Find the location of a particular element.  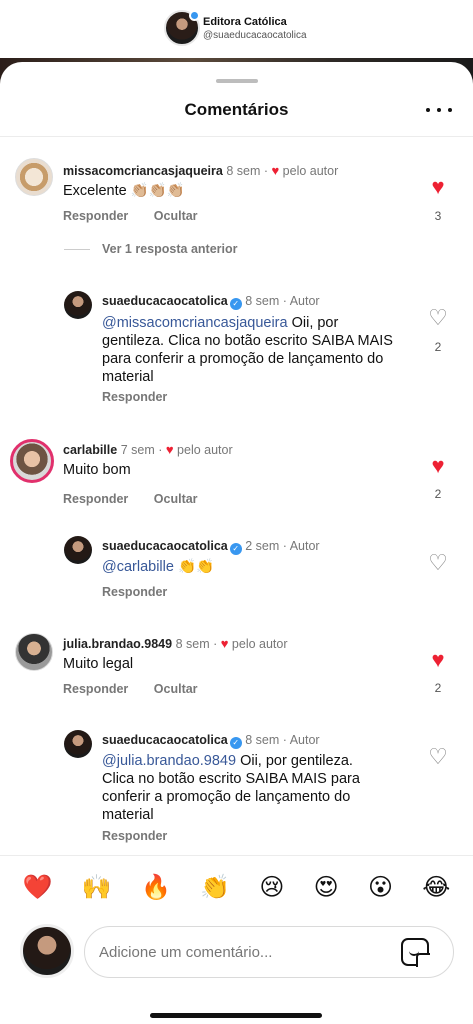

view-previous-replies-button: Ver 1 resposta anterior is located at coordinates (150, 249).